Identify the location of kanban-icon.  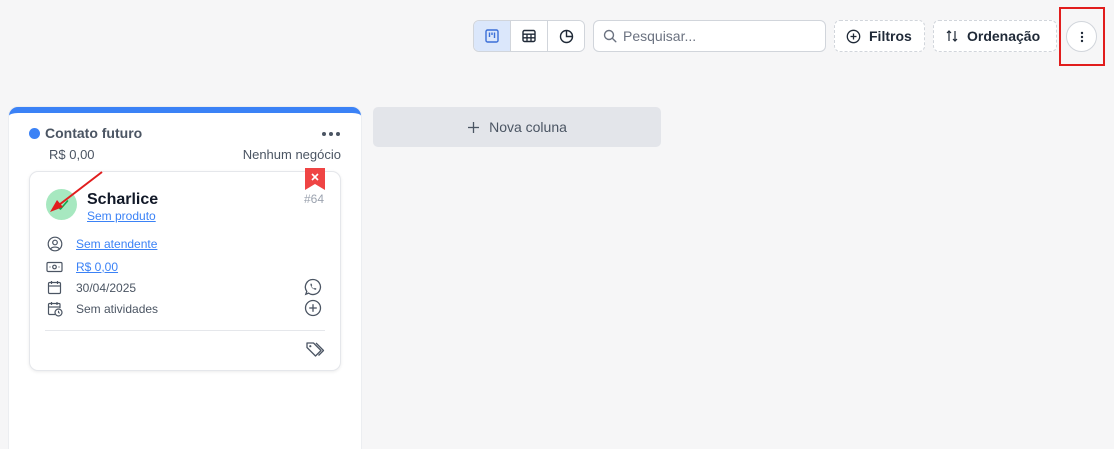
(492, 36).